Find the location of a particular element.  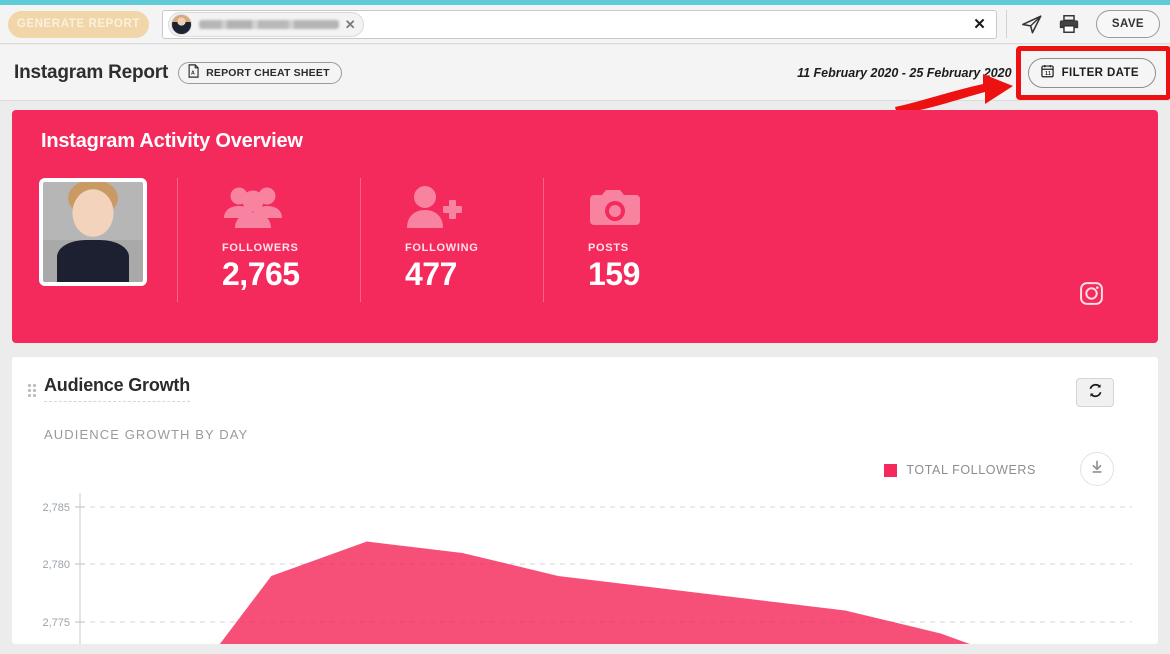

instagram-icon is located at coordinates (1091, 296).